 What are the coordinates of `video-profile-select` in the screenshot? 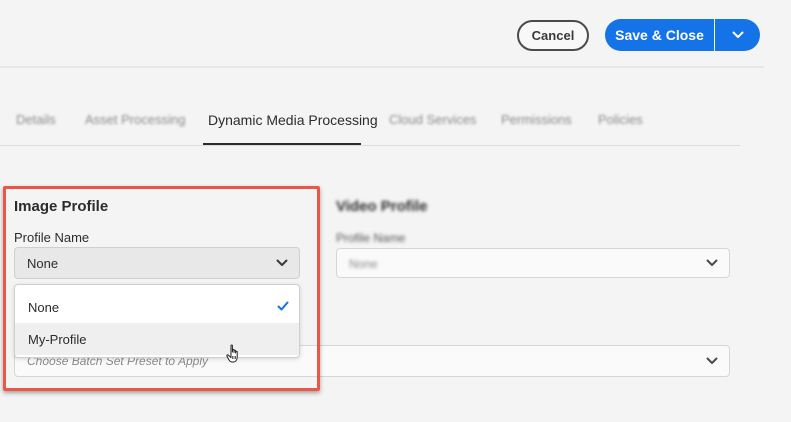 It's located at (533, 263).